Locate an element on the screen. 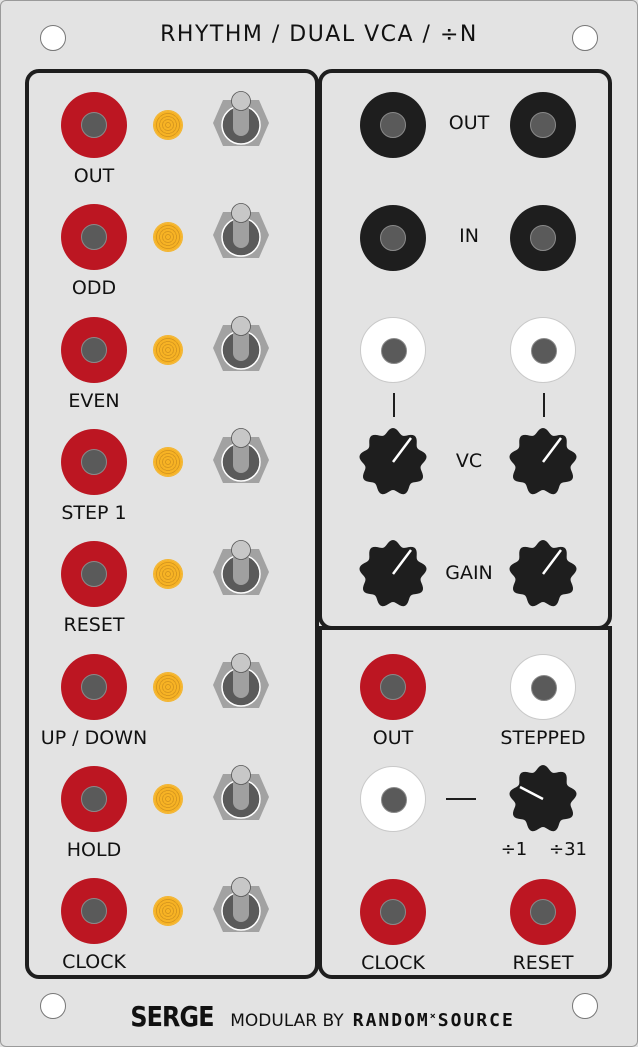 The height and width of the screenshot is (1047, 638). rhythm-label: UP / DOWN is located at coordinates (94, 738).